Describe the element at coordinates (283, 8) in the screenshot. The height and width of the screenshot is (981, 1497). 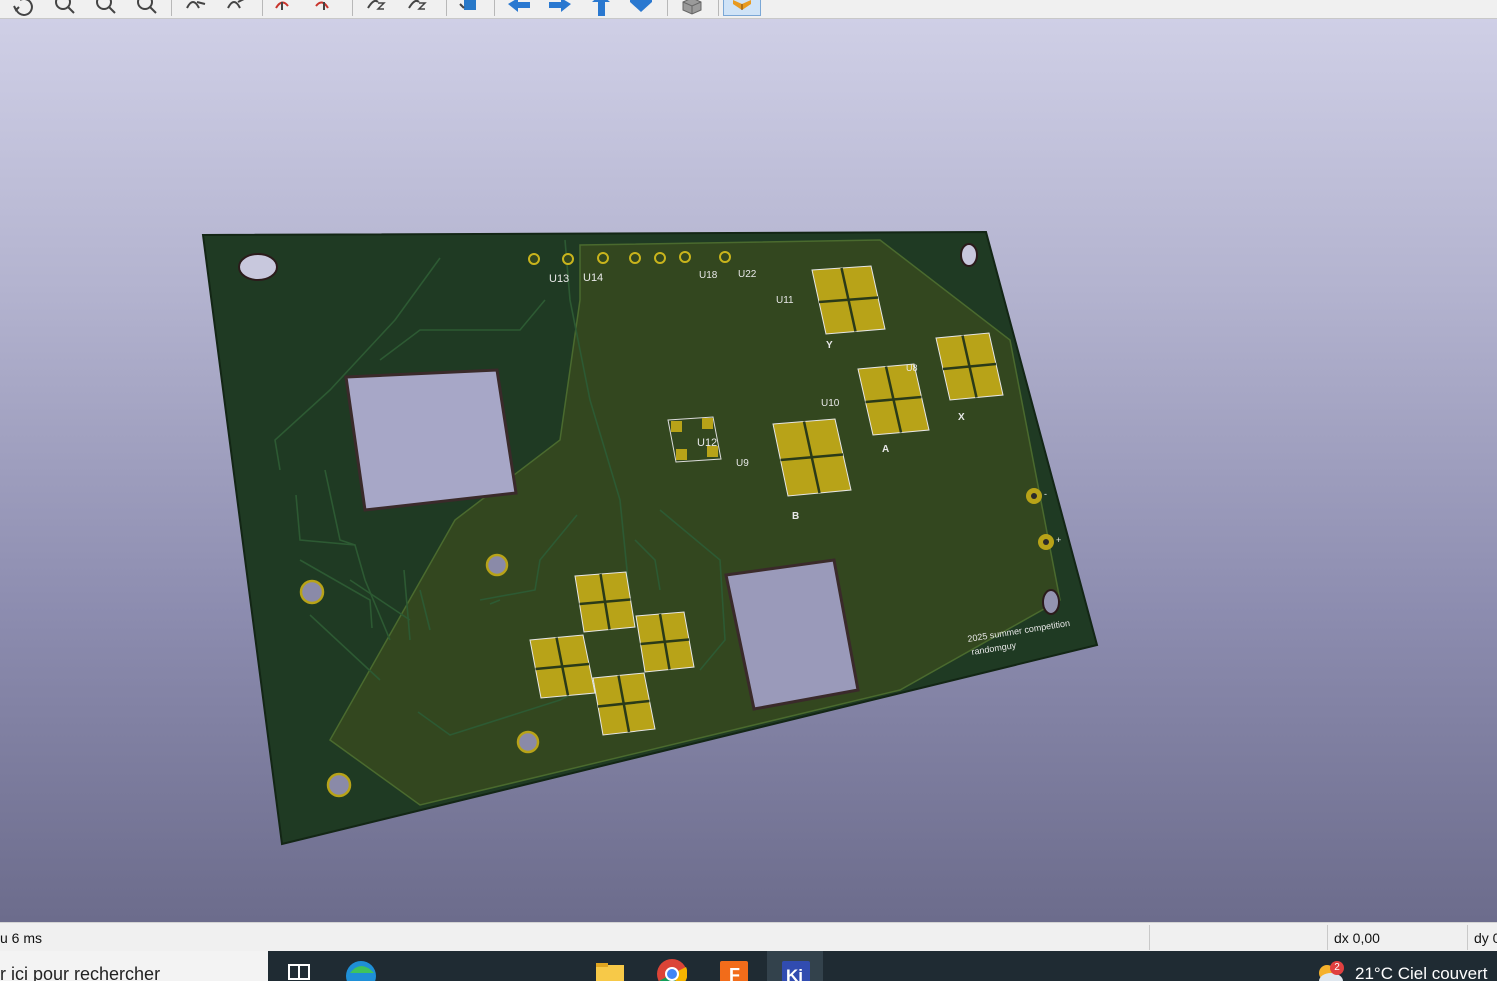
I see `rotate-y-cw-icon` at that location.